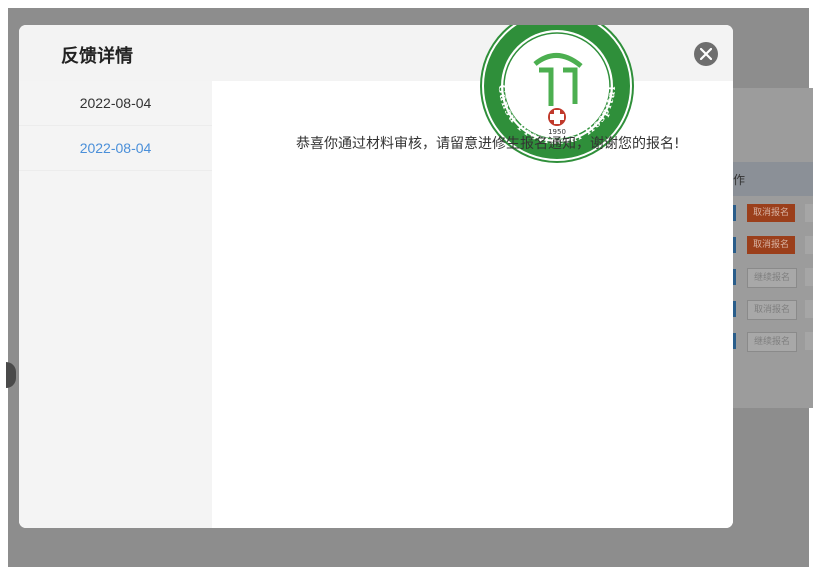 Image resolution: width=813 pixels, height=567 pixels. What do you see at coordinates (739, 180) in the screenshot?
I see `background-header-text: 作` at bounding box center [739, 180].